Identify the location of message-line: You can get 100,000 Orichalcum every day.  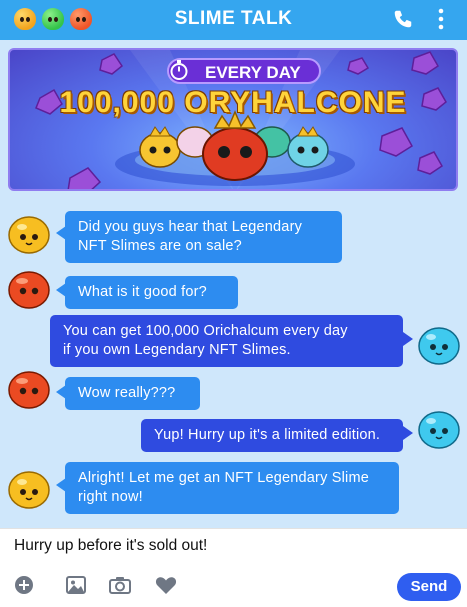
(205, 331).